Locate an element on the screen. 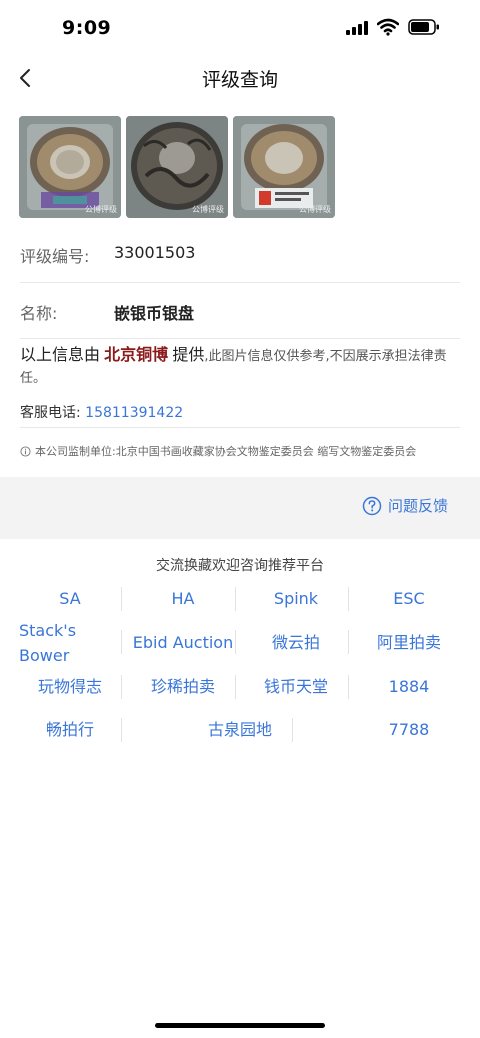  cellular-signal-icon is located at coordinates (358, 28).